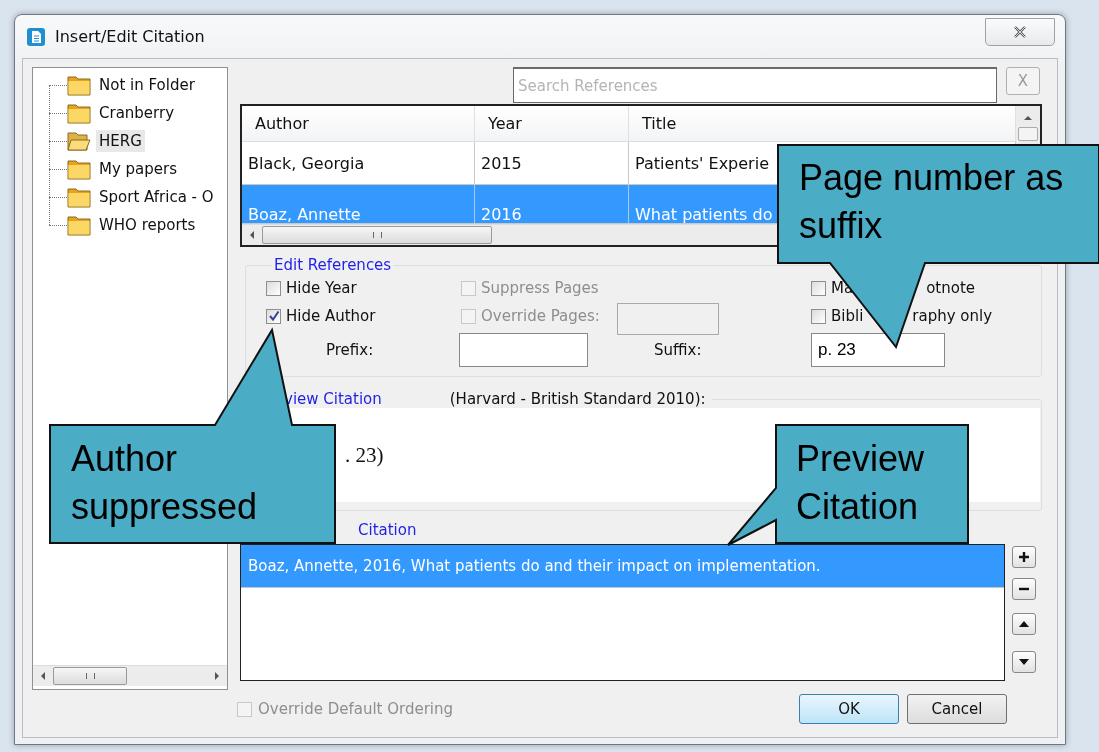  Describe the element at coordinates (350, 350) in the screenshot. I see `prefix-label: Prefix:` at that location.